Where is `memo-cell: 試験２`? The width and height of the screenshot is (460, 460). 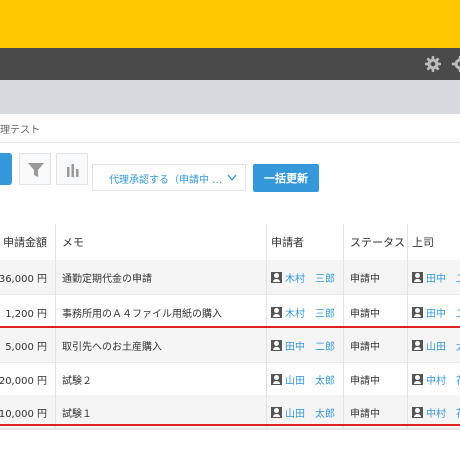
memo-cell: 試験２ is located at coordinates (77, 381).